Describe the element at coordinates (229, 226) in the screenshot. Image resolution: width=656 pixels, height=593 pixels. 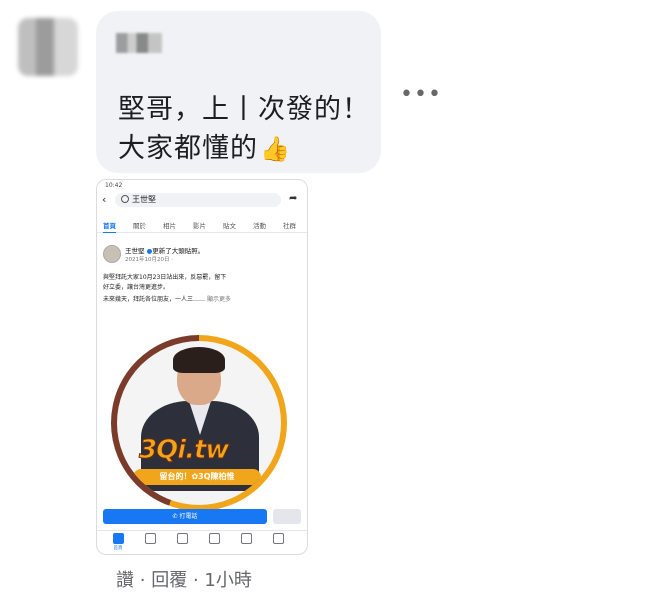
I see `phone-tab: 貼文` at that location.